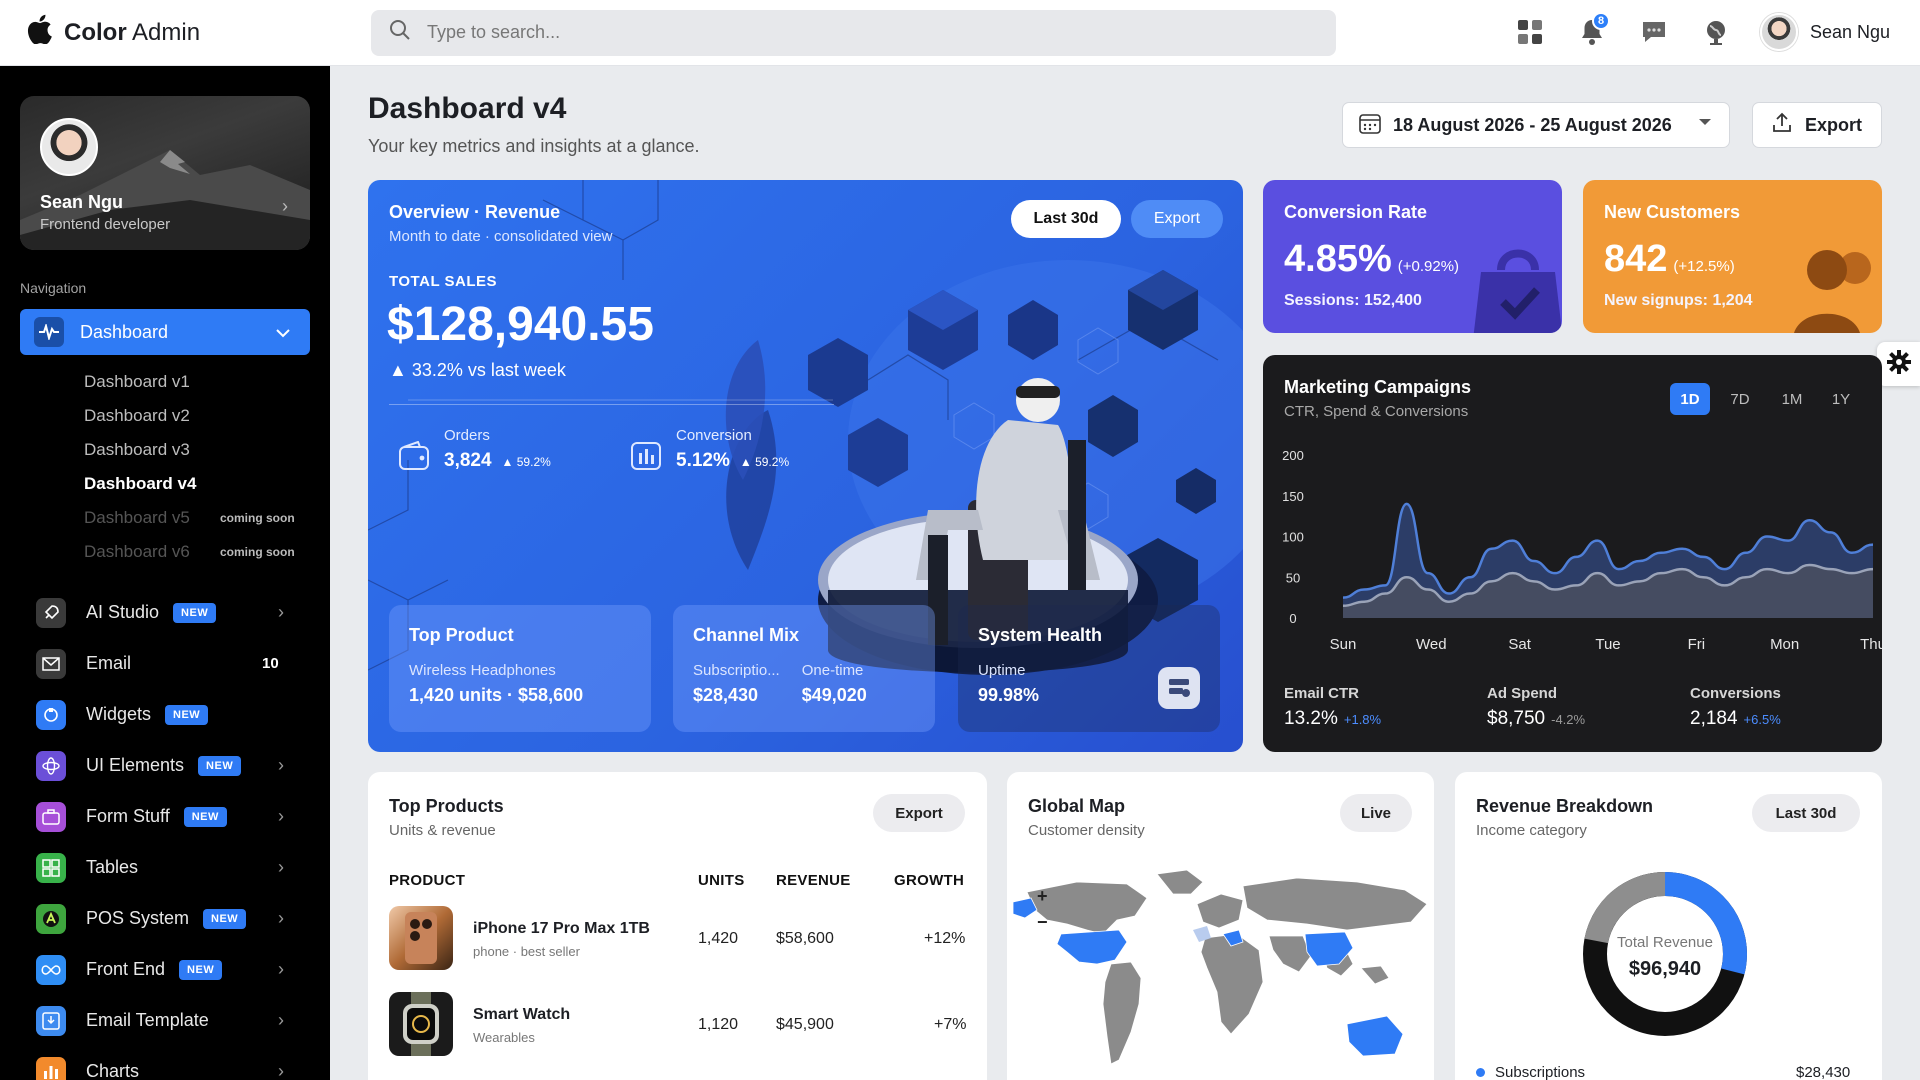 The height and width of the screenshot is (1080, 1920). I want to click on orders-delta: ▲ 59.2%, so click(526, 462).